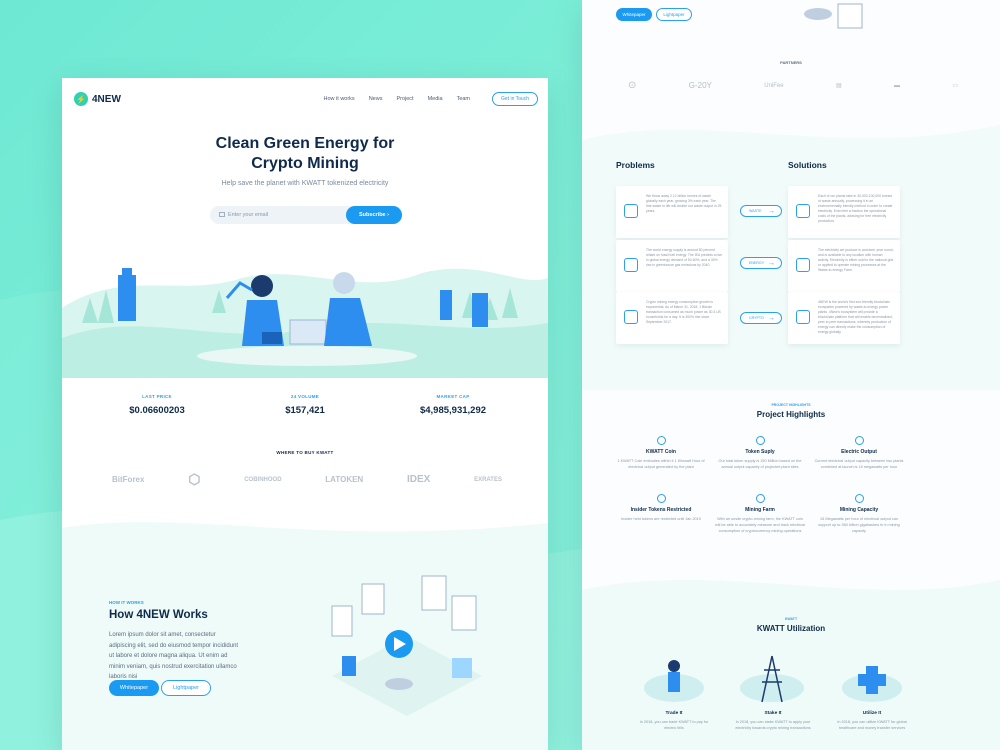 Image resolution: width=1000 pixels, height=750 pixels. I want to click on energy-pill: ENERGY →, so click(761, 263).